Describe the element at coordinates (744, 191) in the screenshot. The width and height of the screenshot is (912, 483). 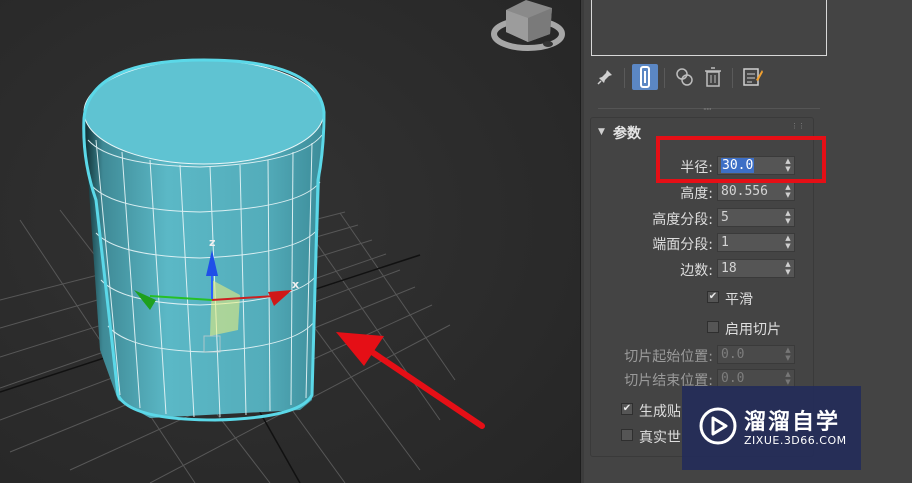
I see `height-value: 80.556` at that location.